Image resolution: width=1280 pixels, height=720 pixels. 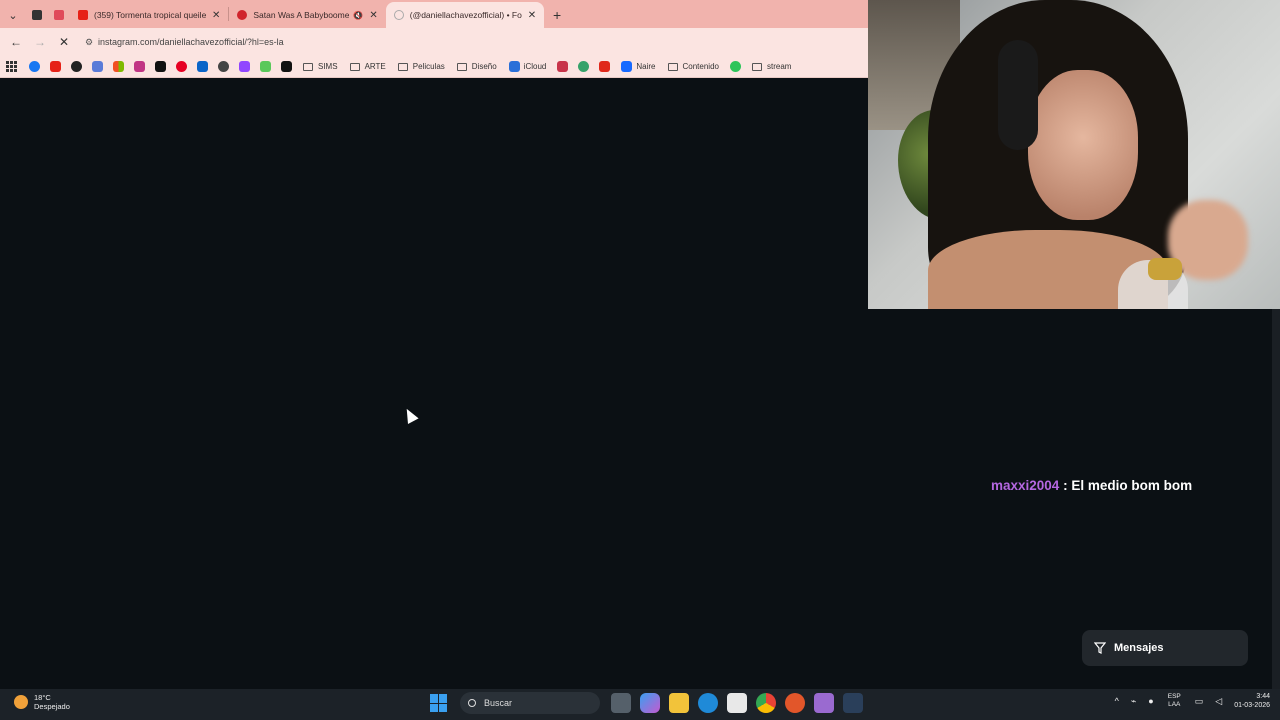 I want to click on lang-code: ESP, so click(x=1174, y=696).